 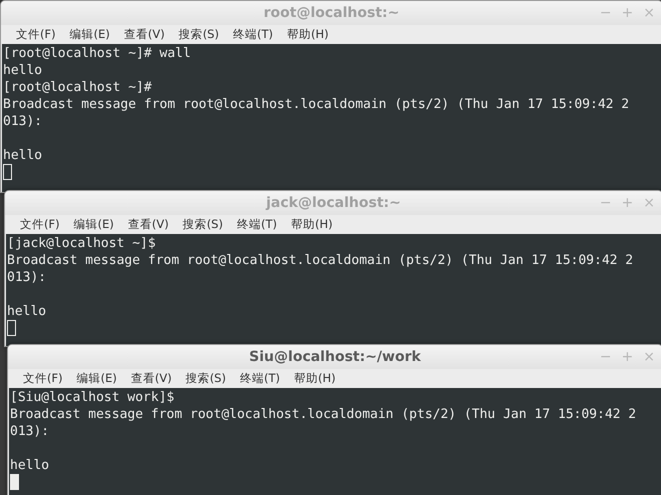 What do you see at coordinates (335, 357) in the screenshot?
I see `window-title: Siu@localhost:~/work` at bounding box center [335, 357].